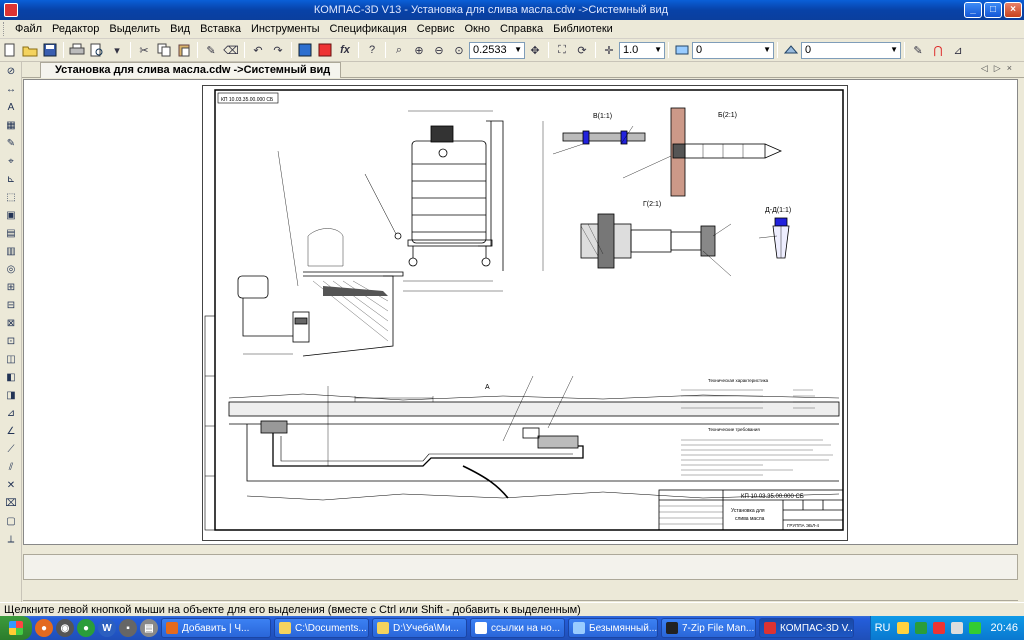 Image resolution: width=1024 pixels, height=640 pixels. Describe the element at coordinates (11, 431) in the screenshot. I see `tool-icon: ∠` at that location.